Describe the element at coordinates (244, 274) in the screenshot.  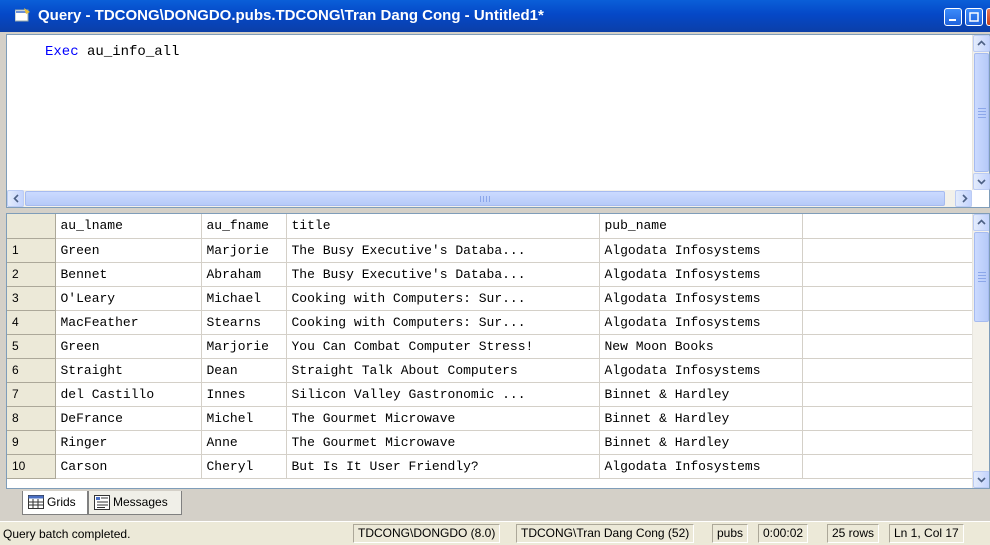
I see `table-cell: Abraham` at that location.